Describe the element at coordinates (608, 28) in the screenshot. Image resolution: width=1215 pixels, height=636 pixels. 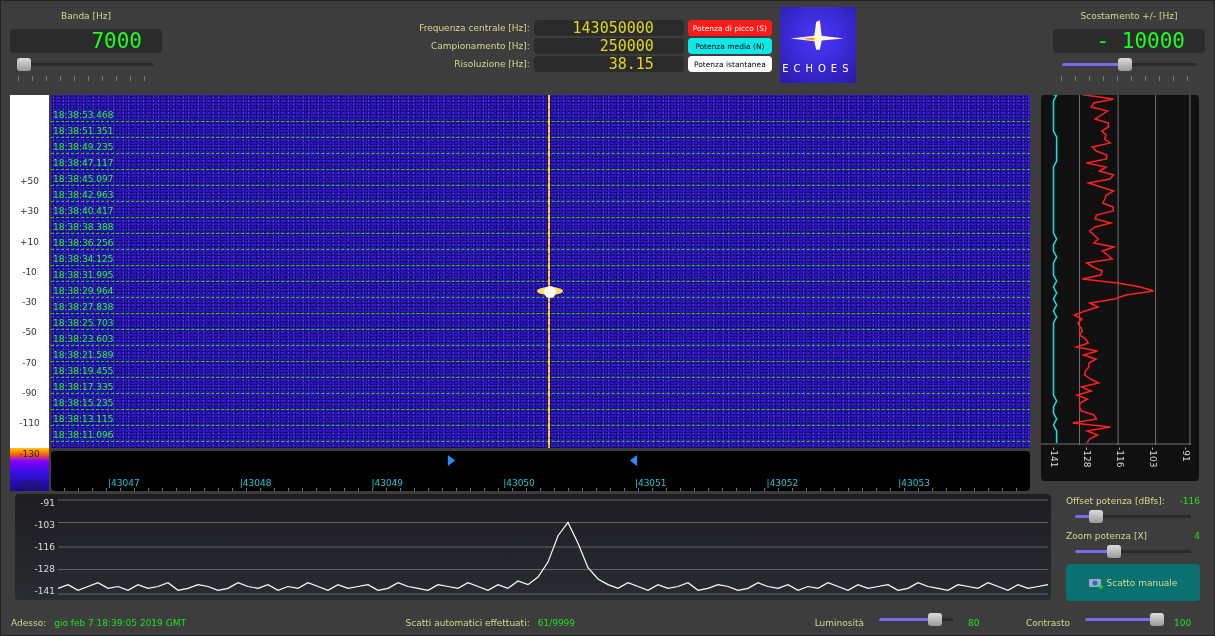
I see `parameter-display: 143050000` at that location.